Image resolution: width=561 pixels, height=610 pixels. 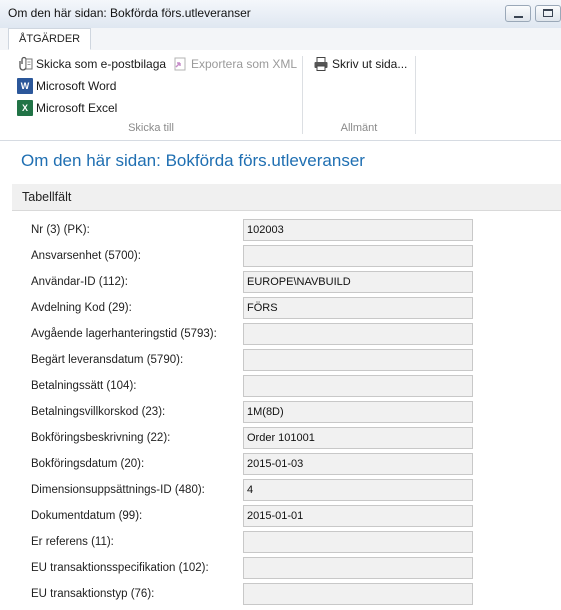 I want to click on send-email-button: Skicka som e-postbilaga, so click(x=91, y=64).